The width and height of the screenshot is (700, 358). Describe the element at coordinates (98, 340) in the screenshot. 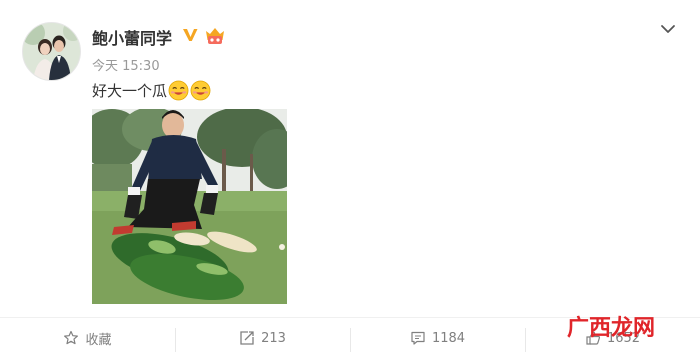

I see `favorite-label: 收藏` at that location.